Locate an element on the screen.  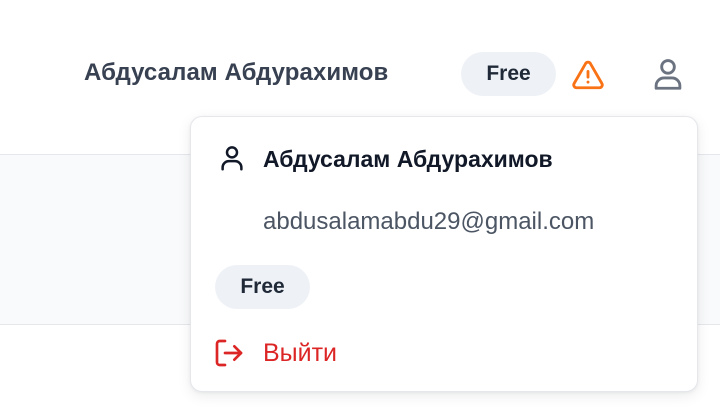
logout-button: Выйти is located at coordinates (303, 353).